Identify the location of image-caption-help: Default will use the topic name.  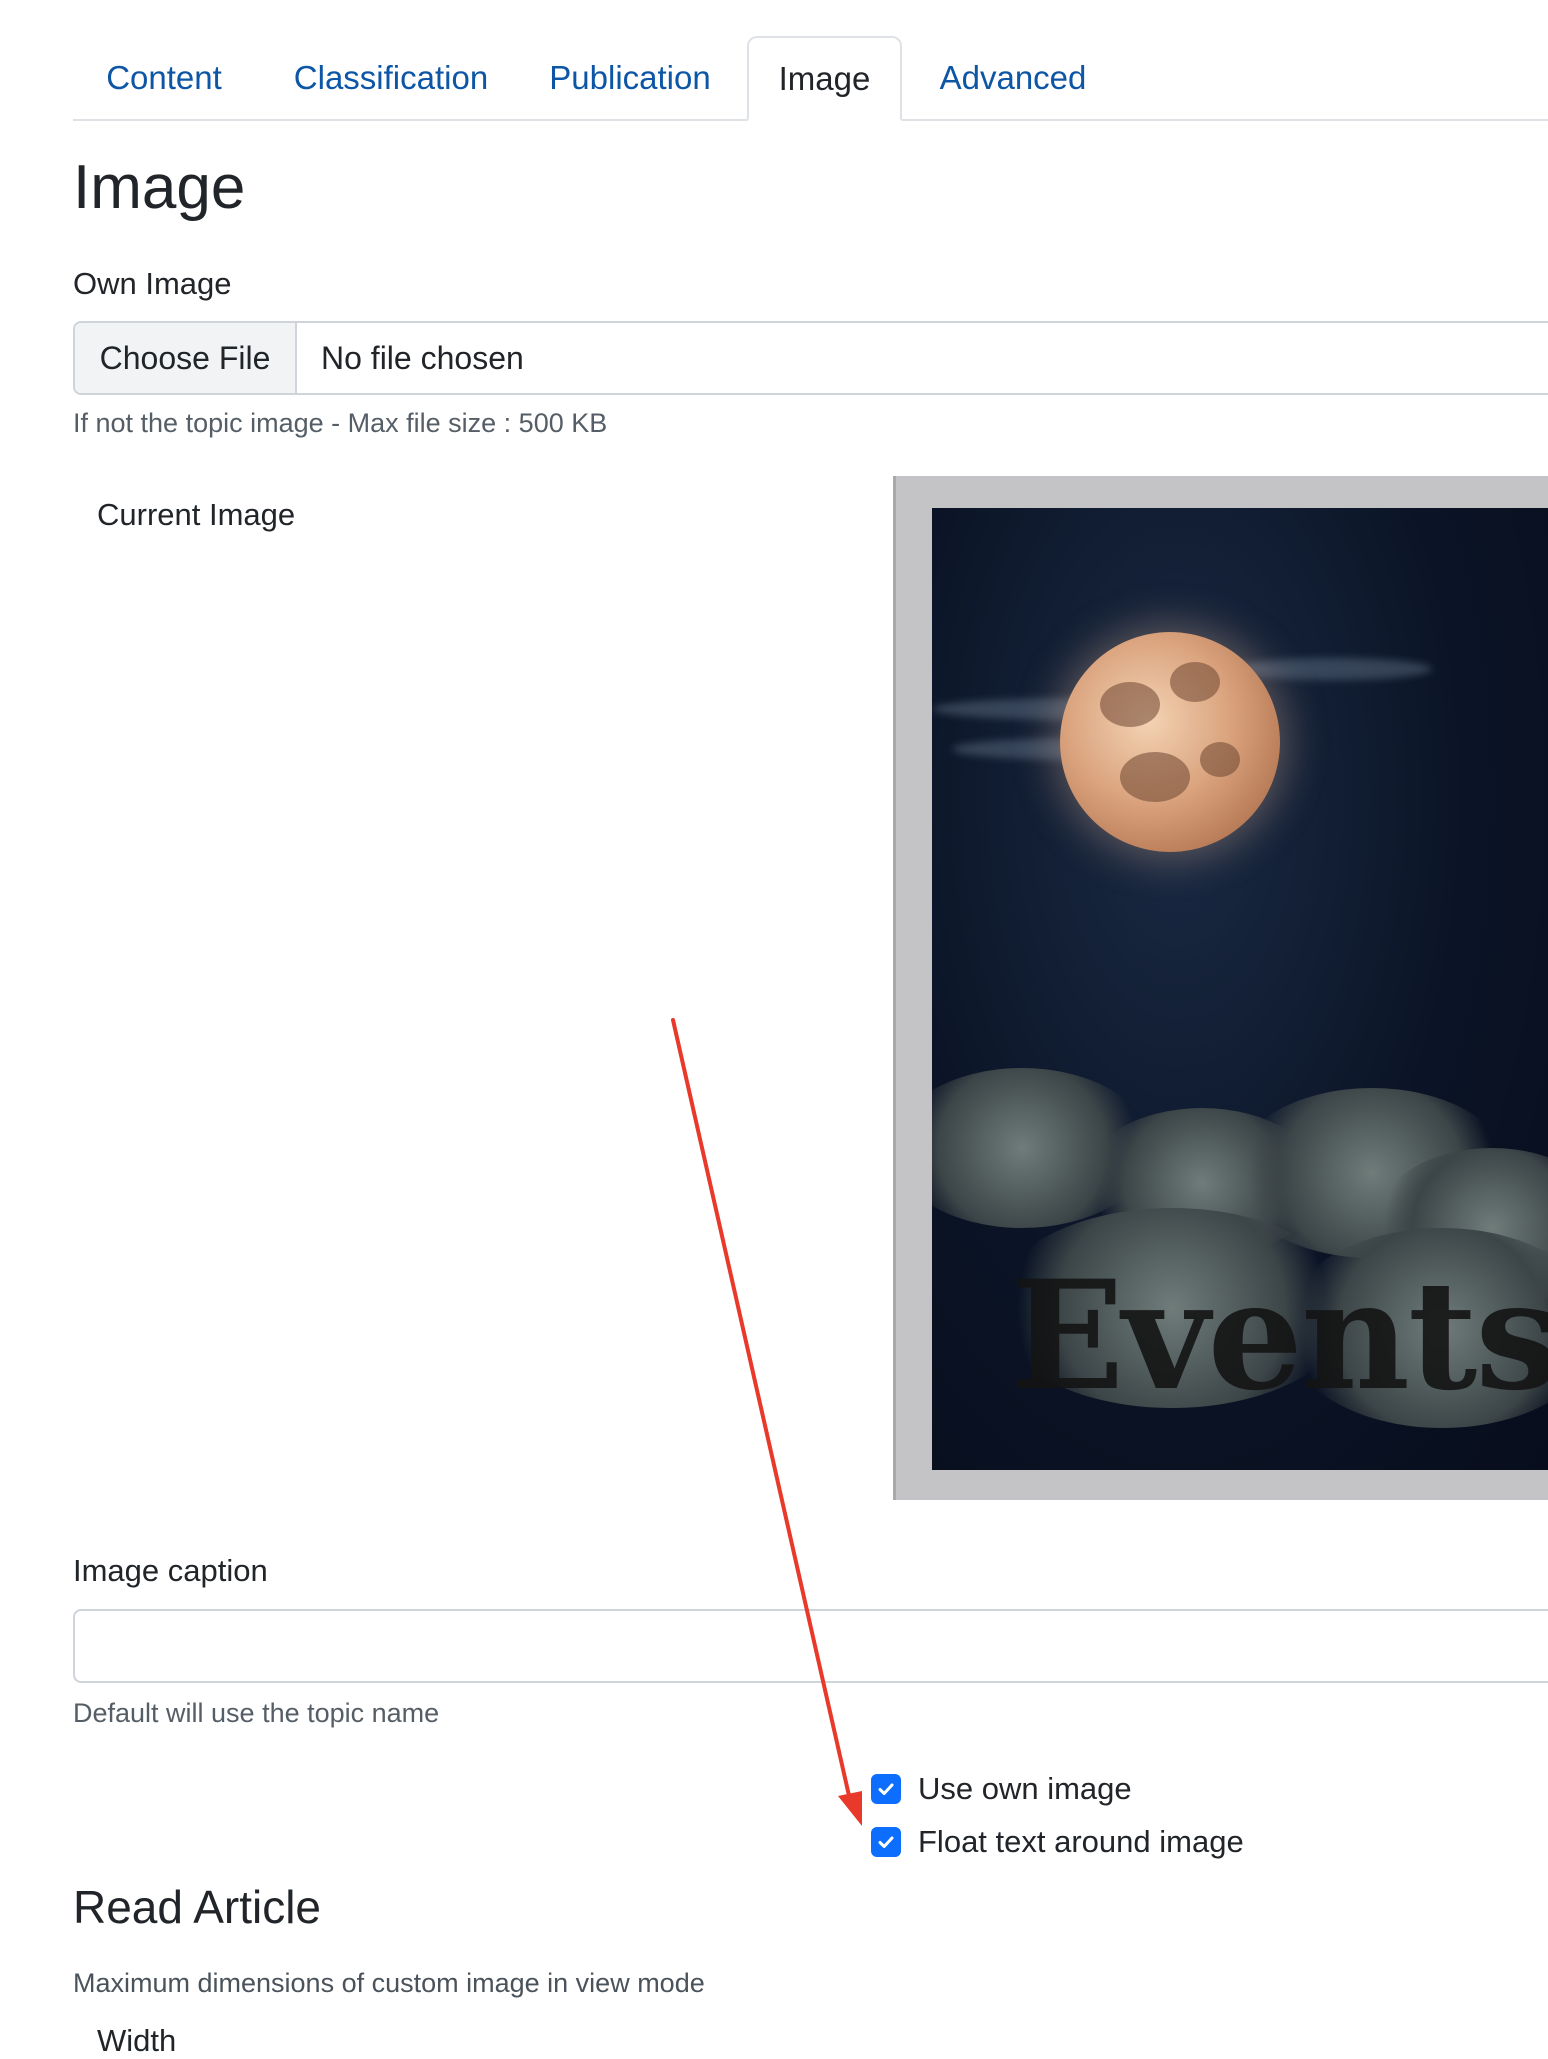
(256, 1713).